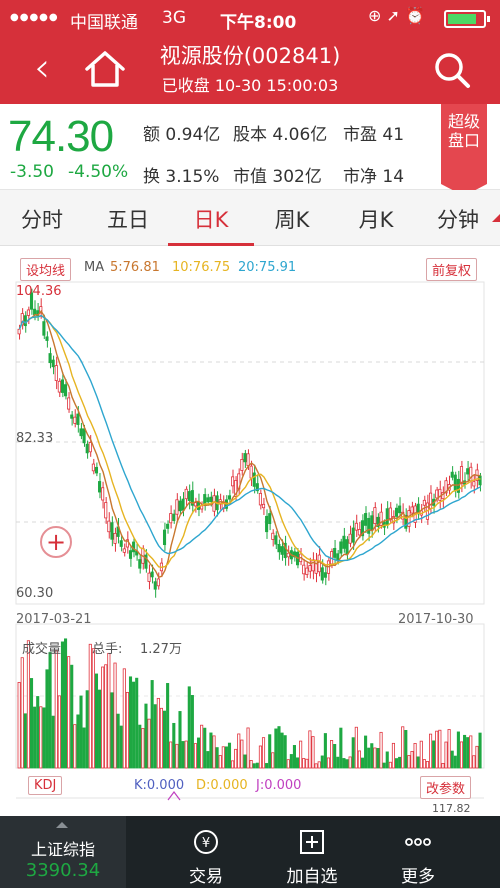 Image resolution: width=500 pixels, height=888 pixels. What do you see at coordinates (35, 593) in the screenshot?
I see `price-low-label: 60.30` at bounding box center [35, 593].